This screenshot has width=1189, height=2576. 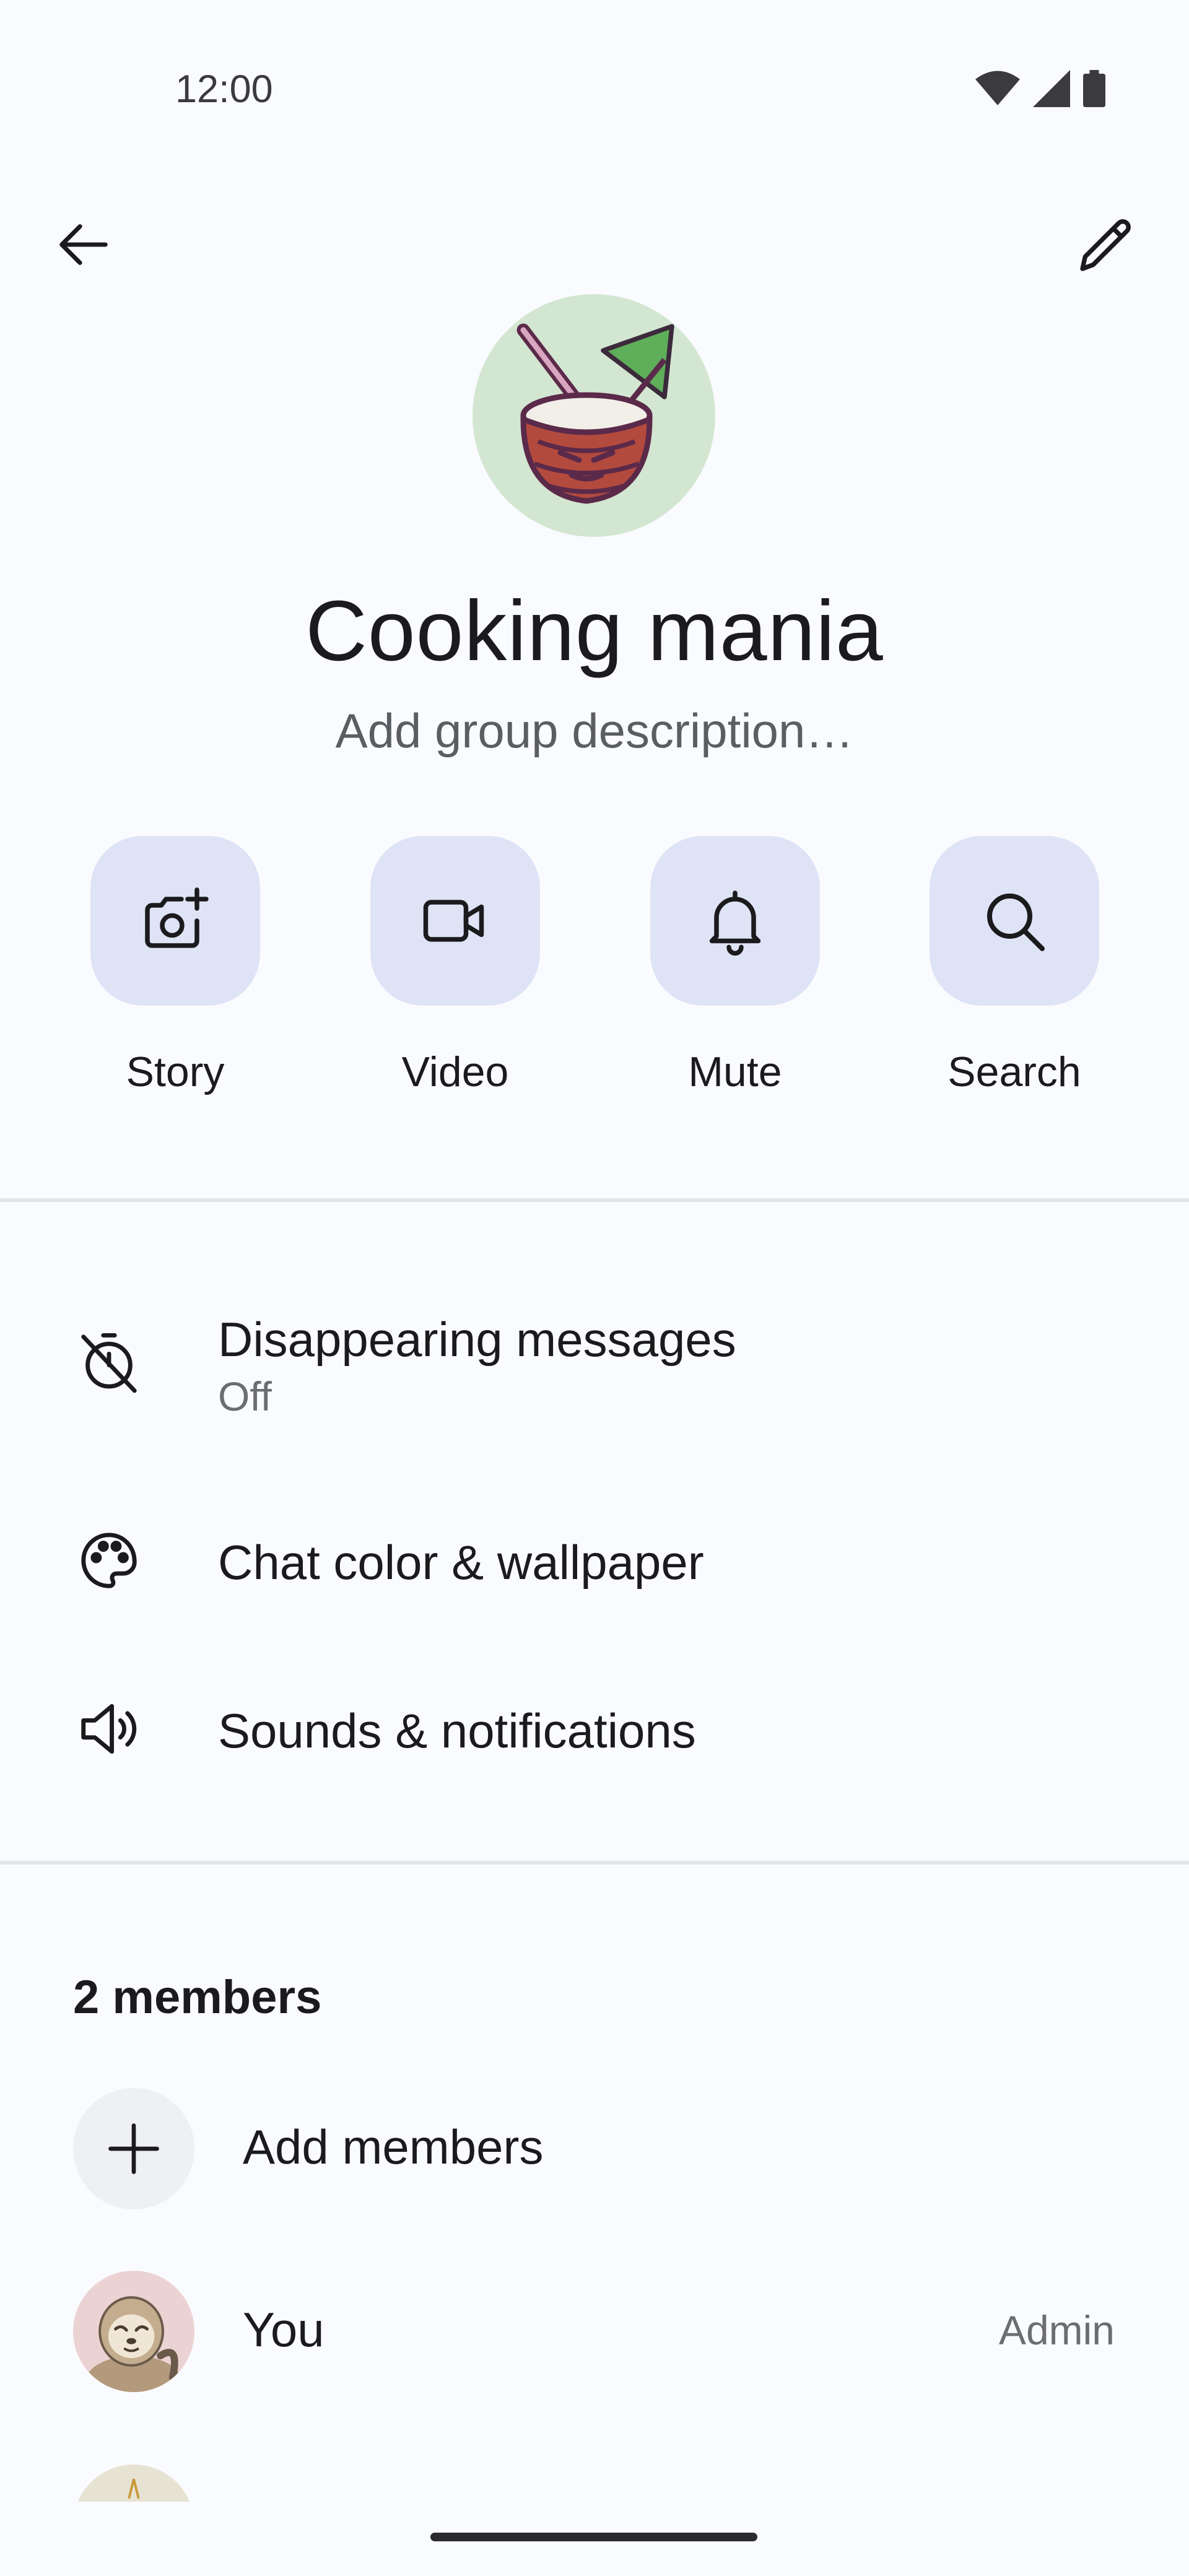 I want to click on mute-action: Mute, so click(x=735, y=966).